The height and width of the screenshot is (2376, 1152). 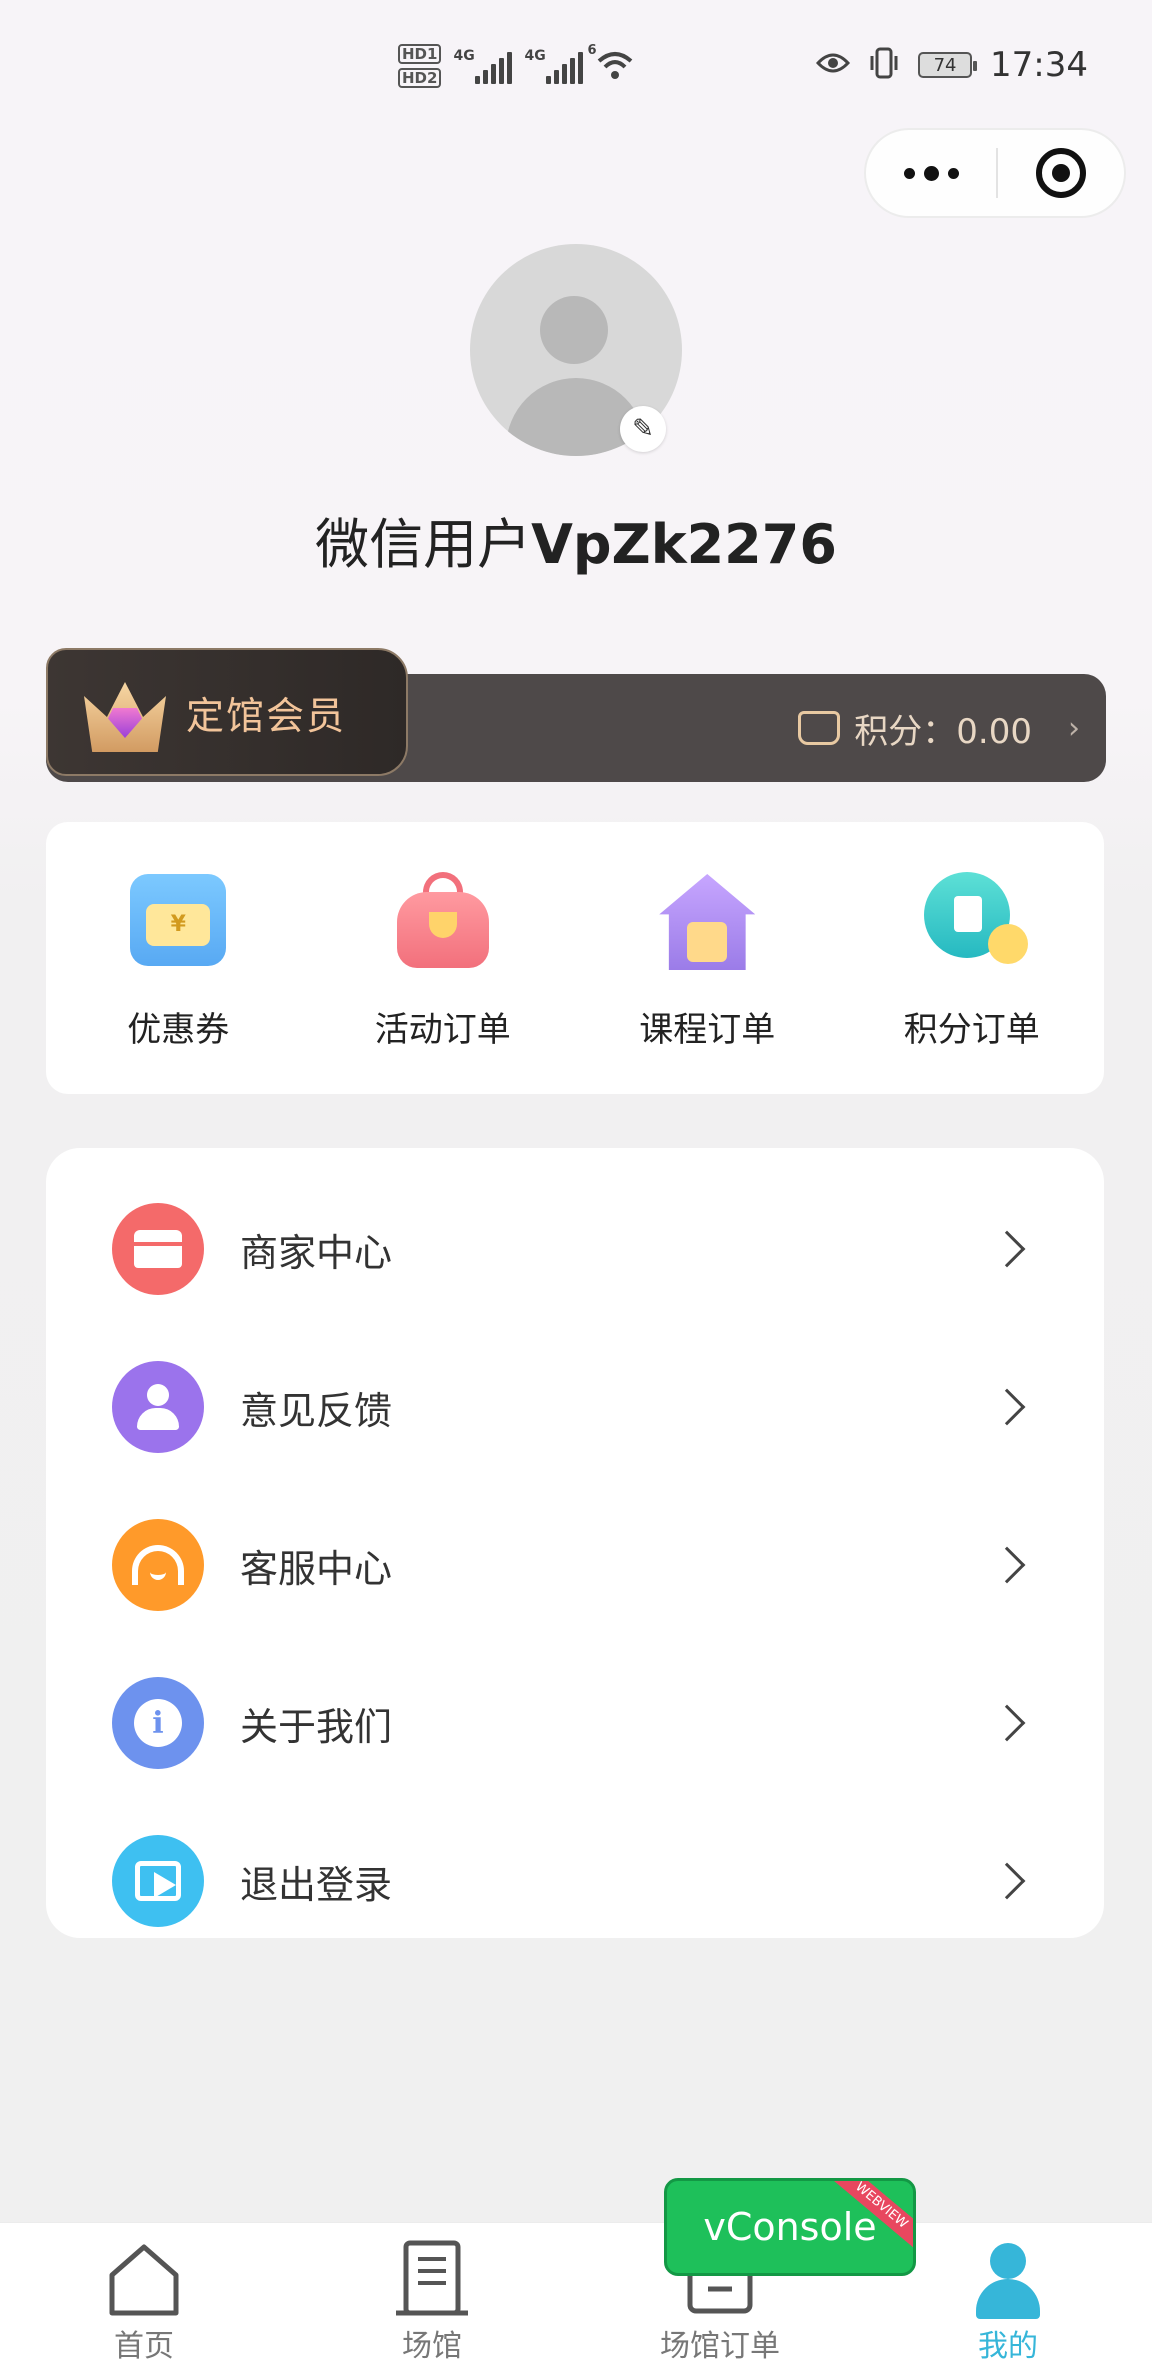 I want to click on logout-icon, so click(x=158, y=1881).